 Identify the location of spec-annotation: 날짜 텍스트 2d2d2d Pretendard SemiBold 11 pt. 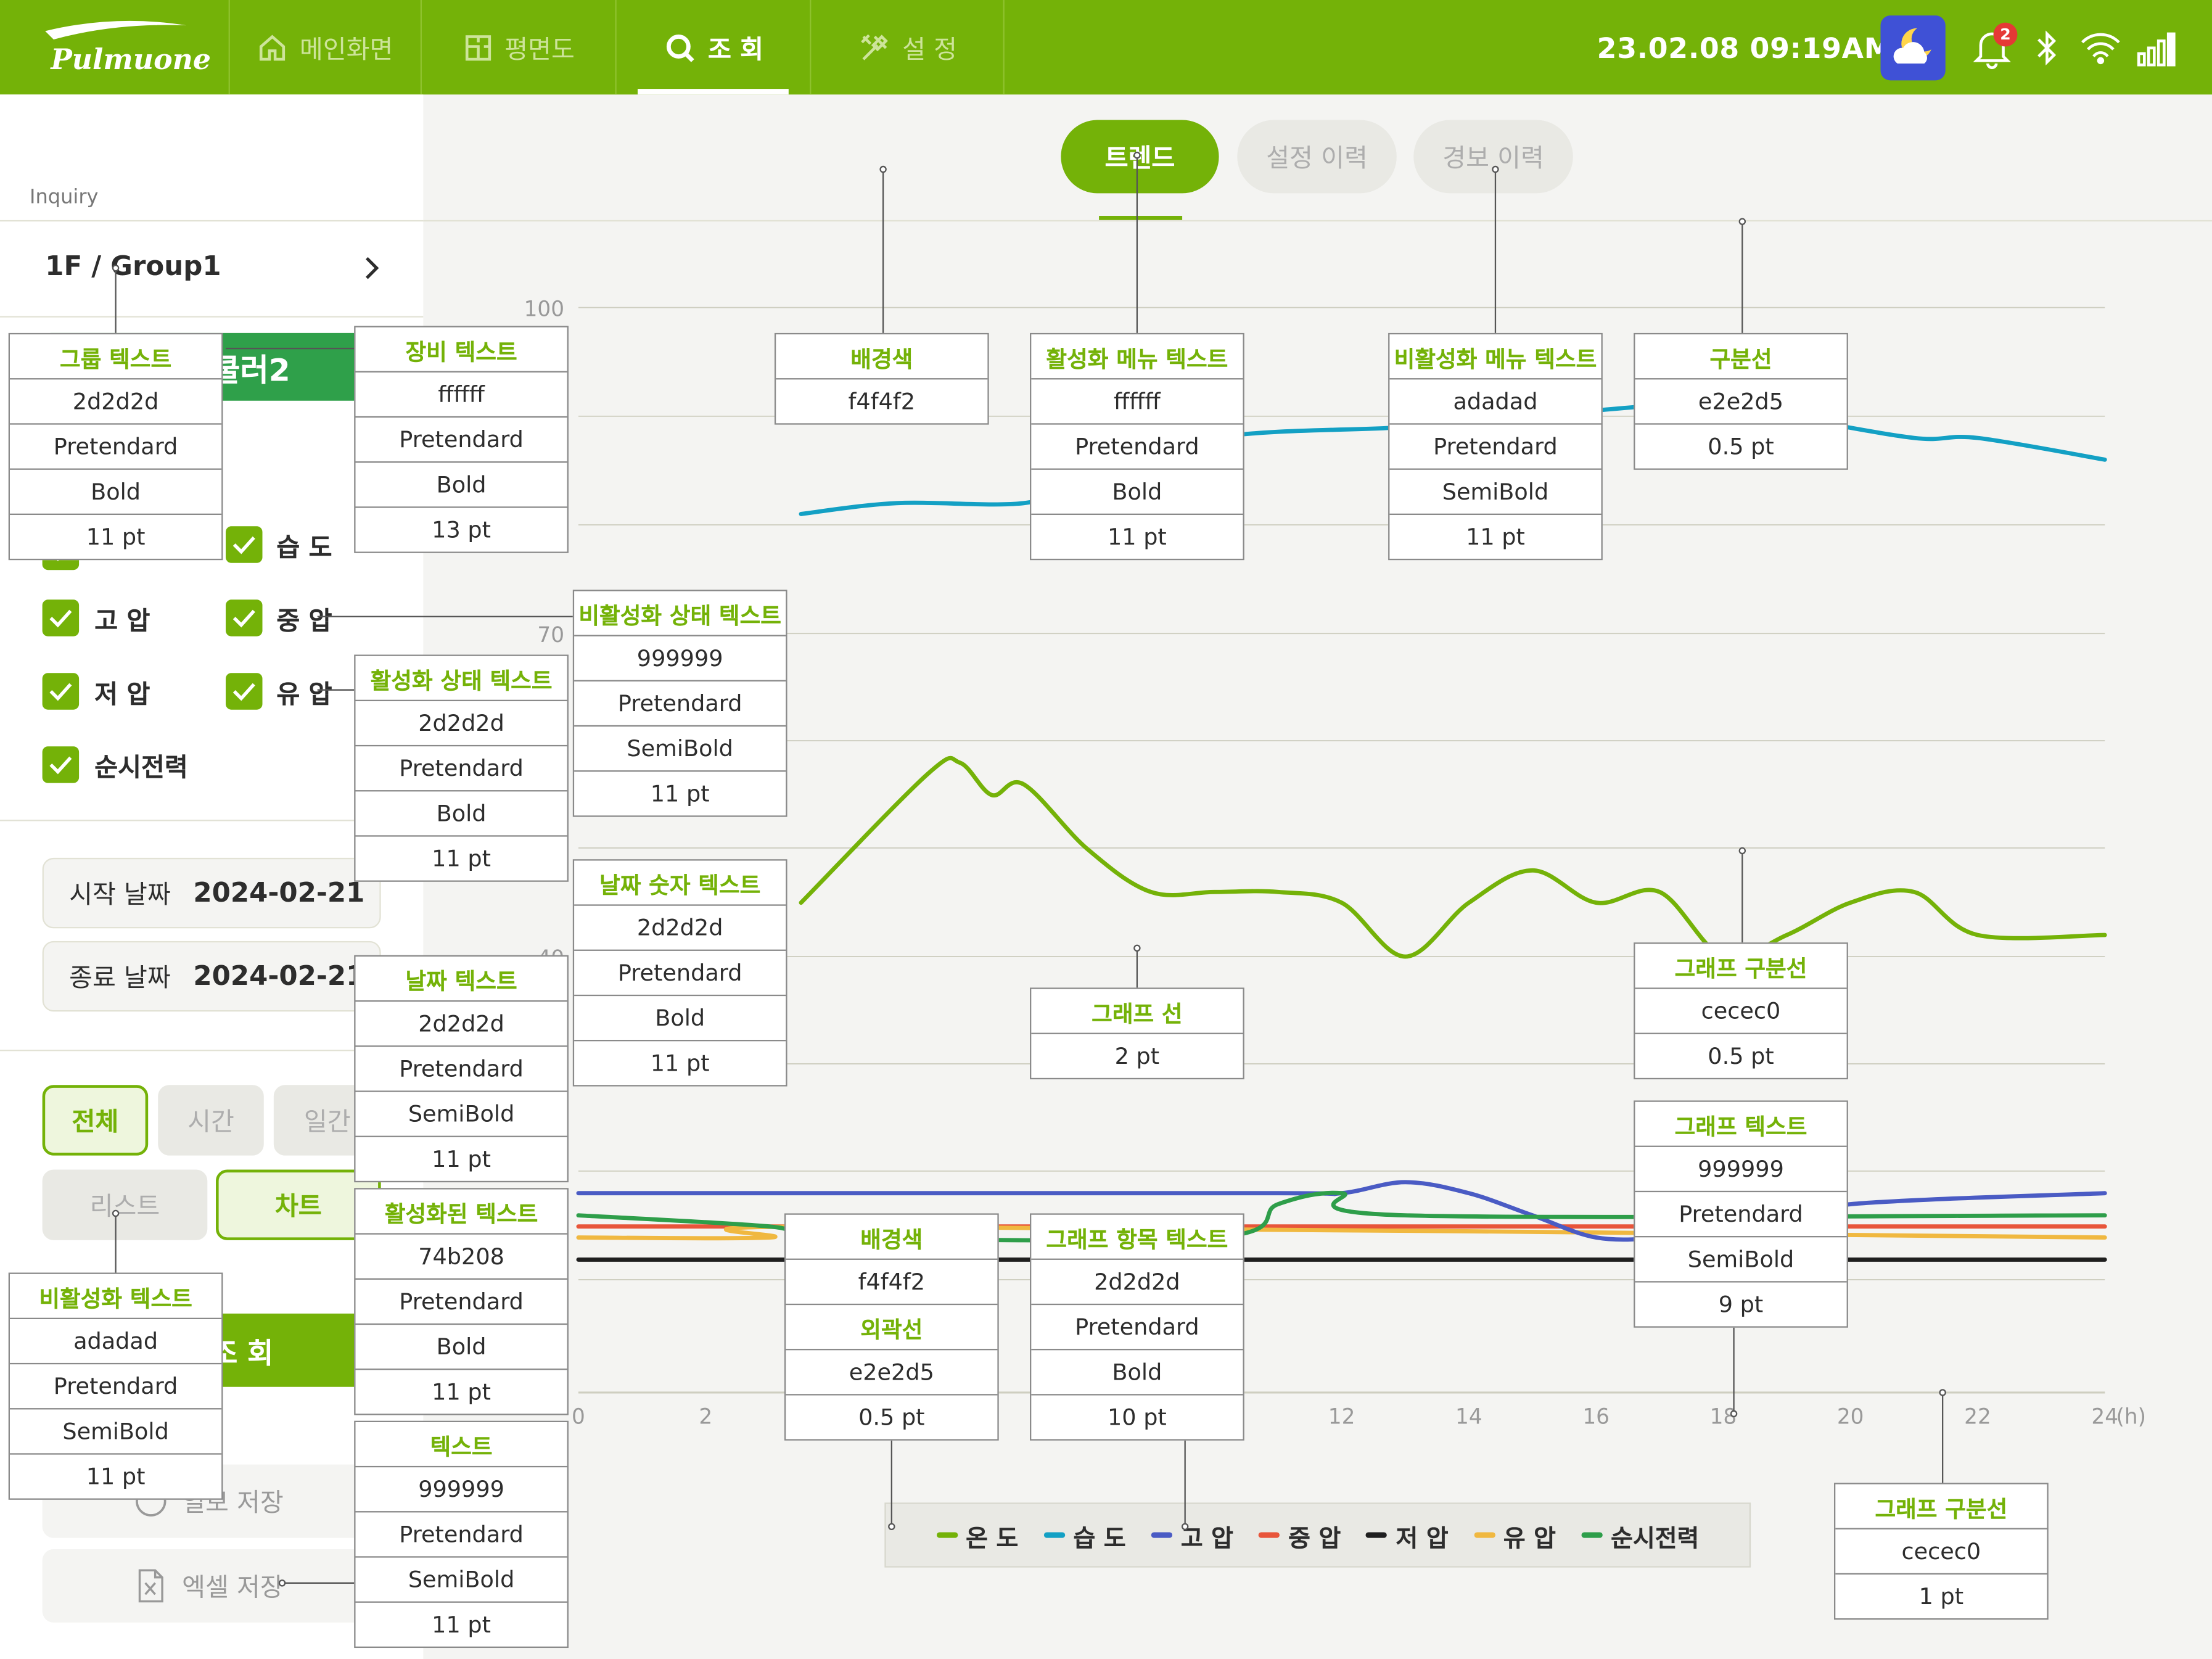
(461, 1069).